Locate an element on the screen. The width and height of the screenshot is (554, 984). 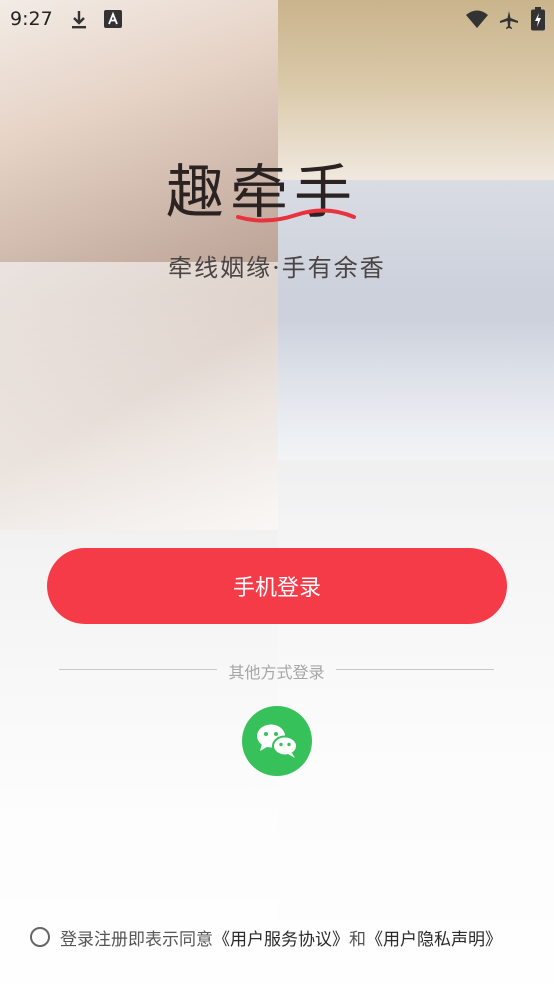
agreement-row: 登录注册即表示同意 《用户服务协议》 和 《用户隐私声明》 is located at coordinates (266, 937).